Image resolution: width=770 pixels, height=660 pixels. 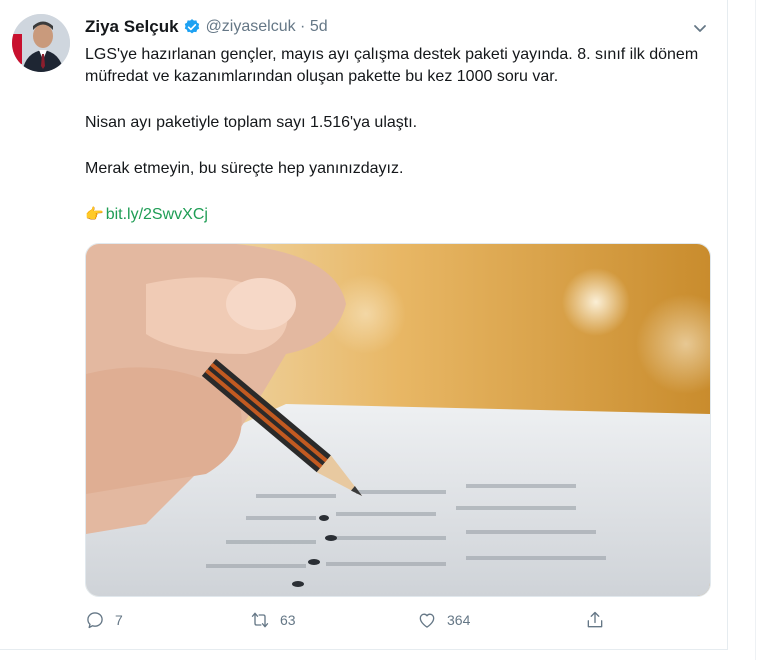 I want to click on tweet-link: bit.ly/2SwvXCj, so click(x=157, y=215).